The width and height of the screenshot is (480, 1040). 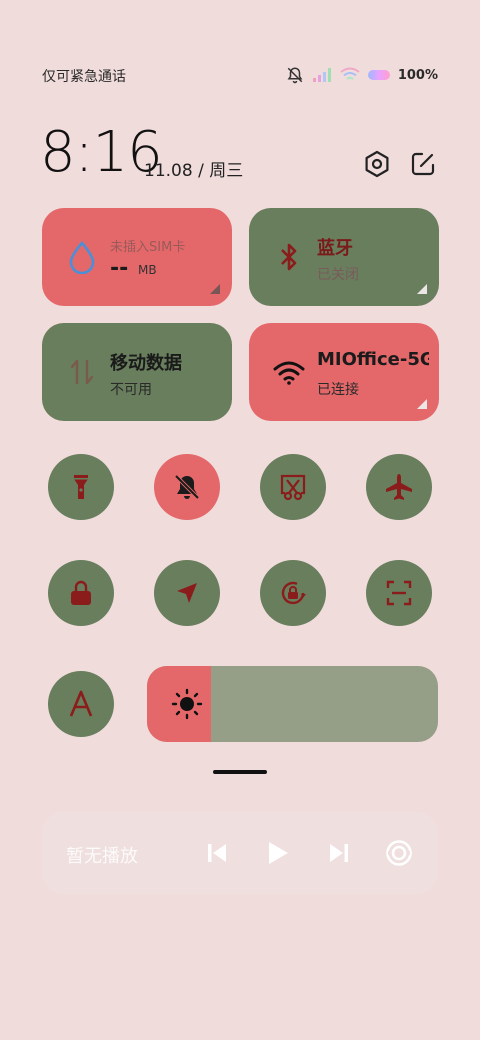 I want to click on wifi-icon, so click(x=289, y=373).